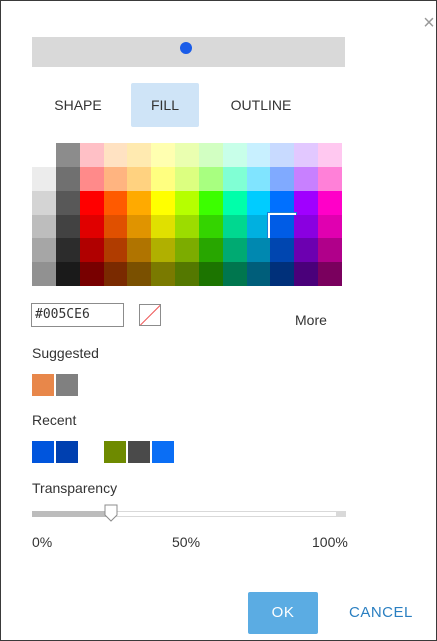  I want to click on scale-min: 0%, so click(42, 542).